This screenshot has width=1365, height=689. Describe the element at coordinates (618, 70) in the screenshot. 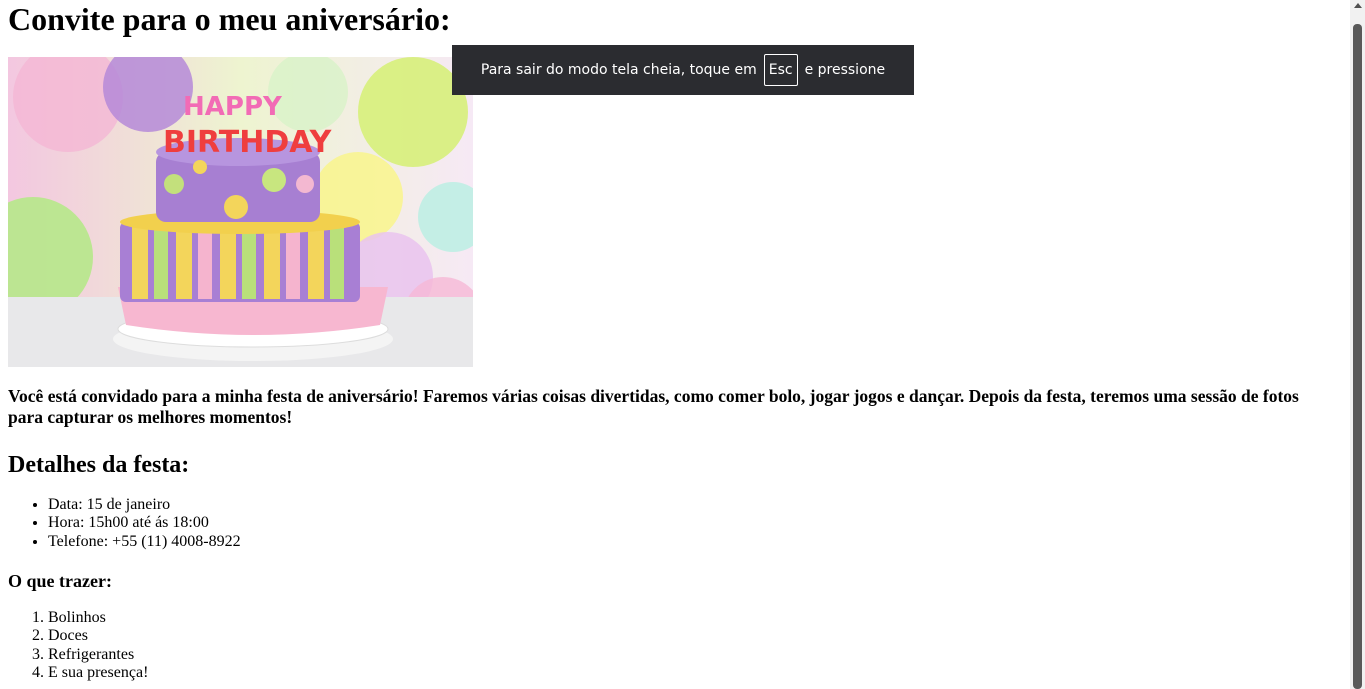

I see `notice-text-before: Para sair do modo tela cheia, toque em` at that location.